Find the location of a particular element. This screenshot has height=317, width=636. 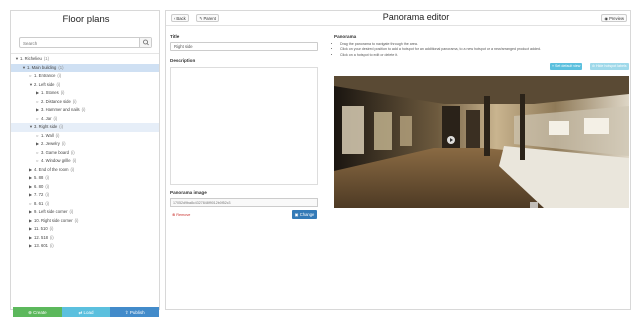

create-button: ⊕ Create is located at coordinates (37, 312).